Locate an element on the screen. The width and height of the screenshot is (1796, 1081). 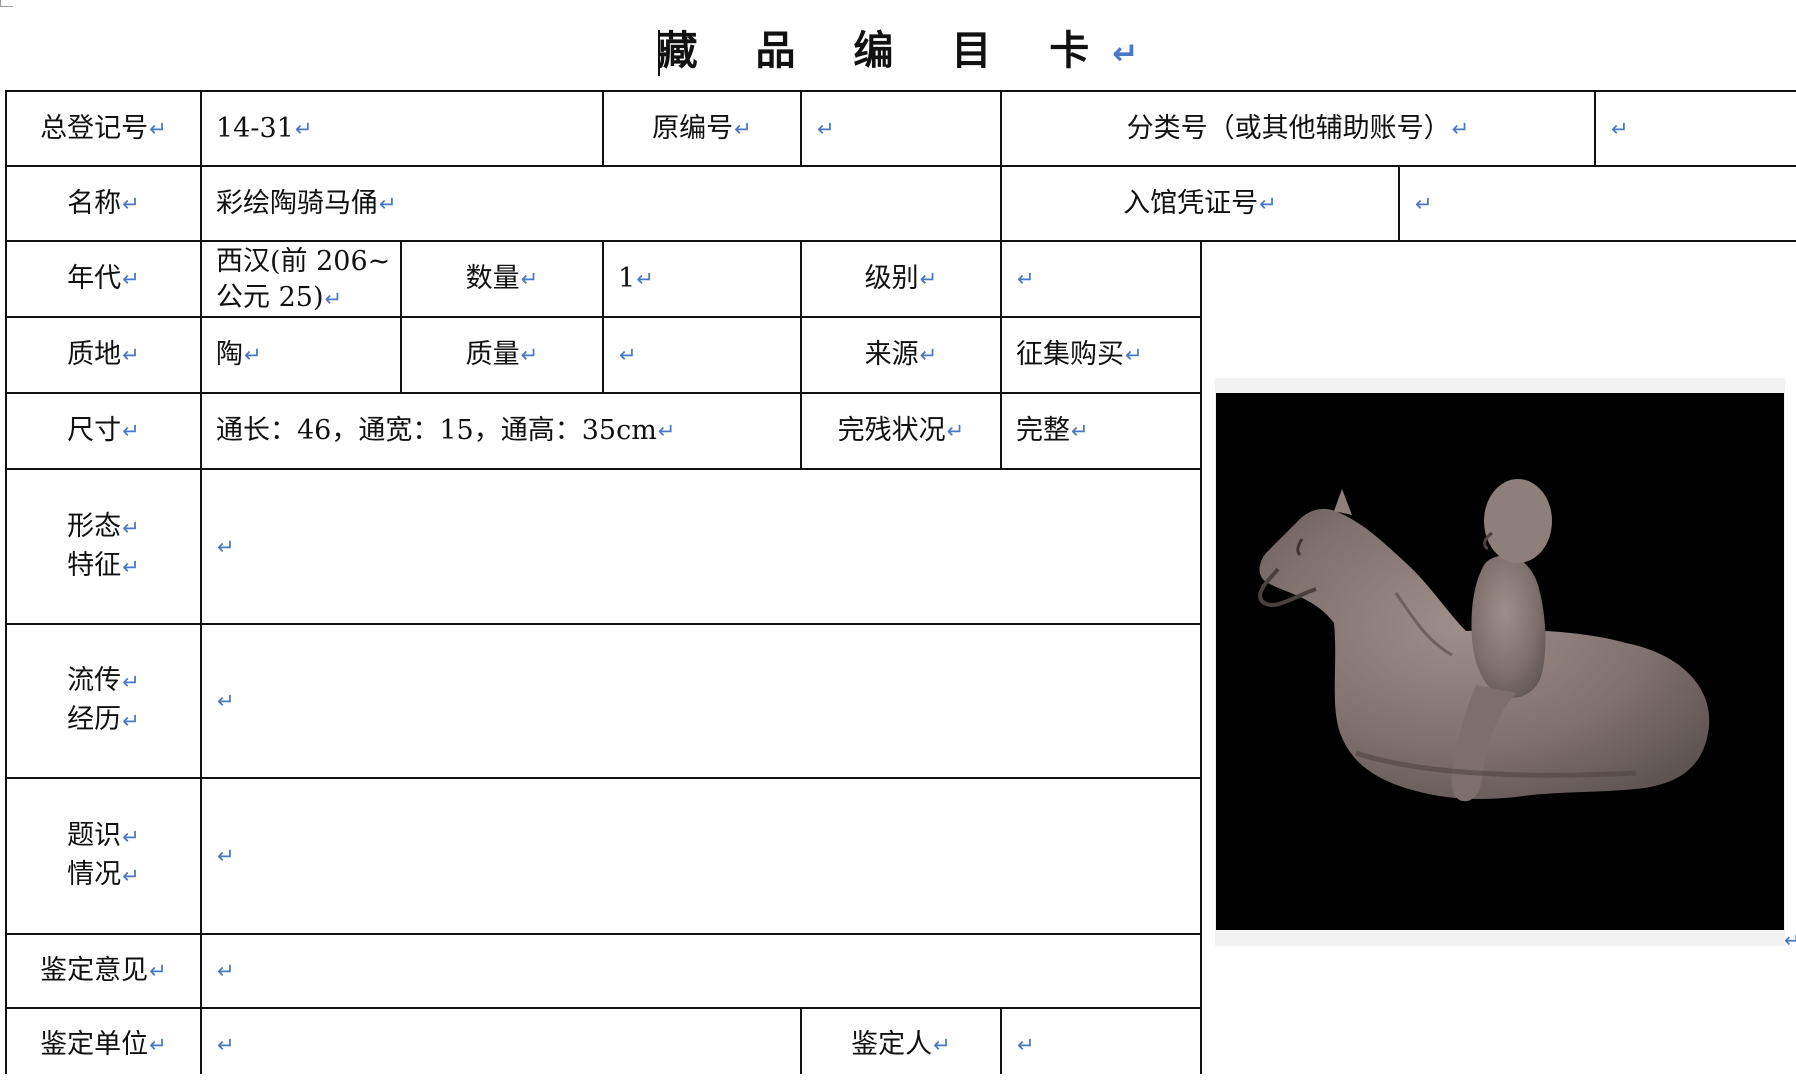
document-title: 藏 品 编 目 卡↵ is located at coordinates (898, 47).